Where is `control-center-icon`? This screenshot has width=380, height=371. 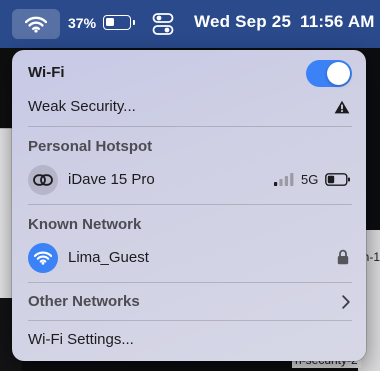 control-center-icon is located at coordinates (163, 24).